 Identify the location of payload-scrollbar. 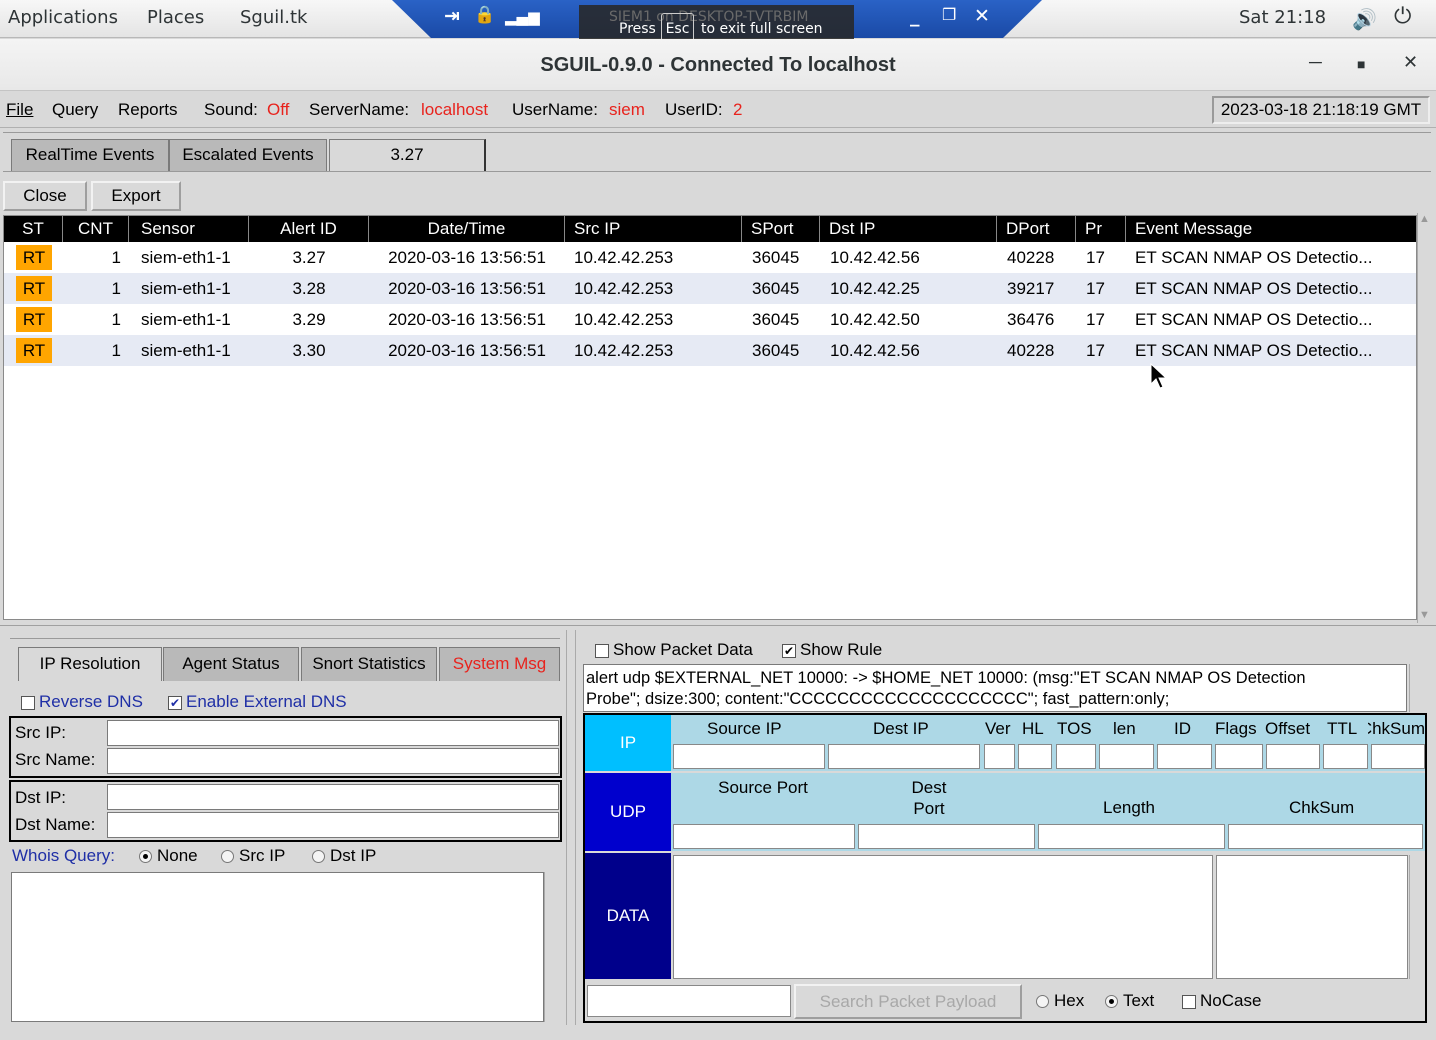
(1417, 917).